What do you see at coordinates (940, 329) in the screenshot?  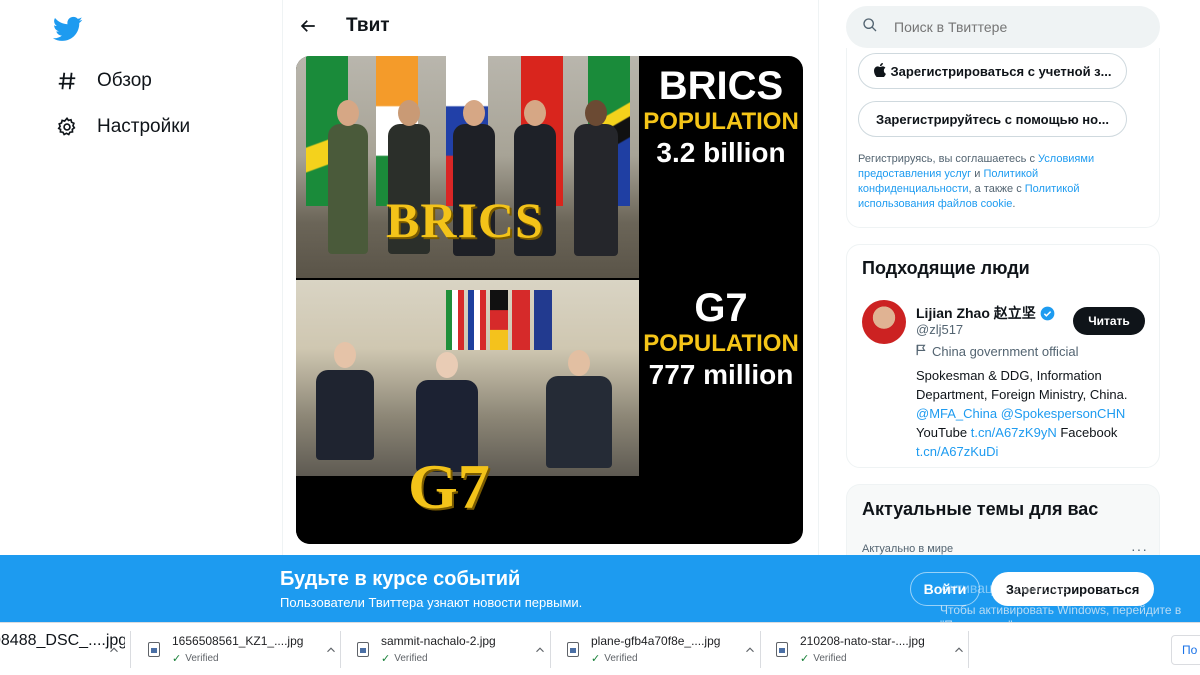 I see `profile-handle: @zlj517` at bounding box center [940, 329].